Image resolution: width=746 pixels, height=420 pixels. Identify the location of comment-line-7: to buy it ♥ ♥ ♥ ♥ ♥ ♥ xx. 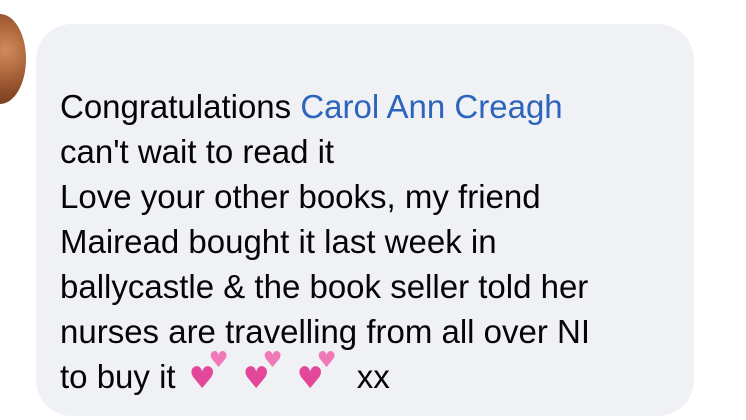
(370, 374).